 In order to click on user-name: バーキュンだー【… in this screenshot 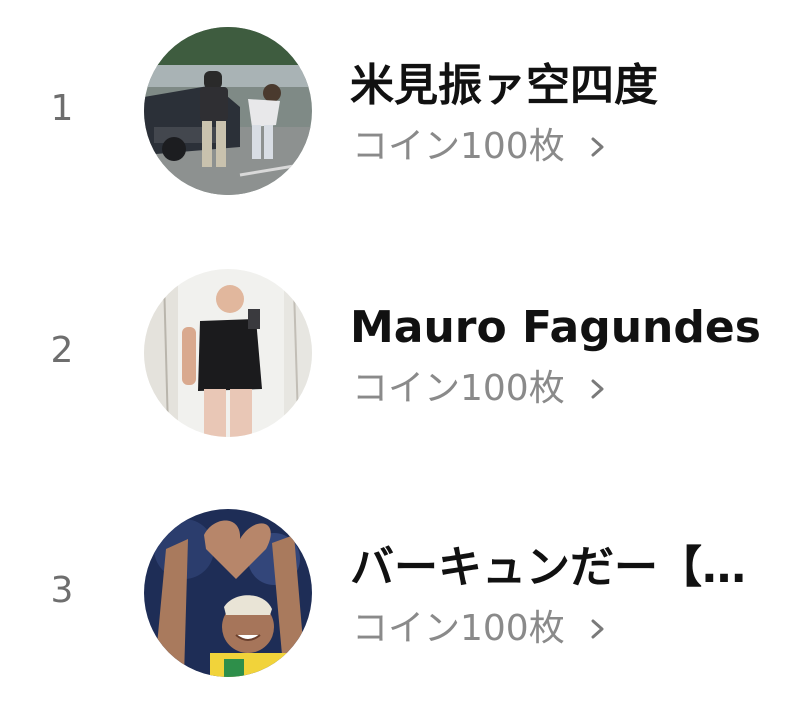, I will do `click(548, 567)`.